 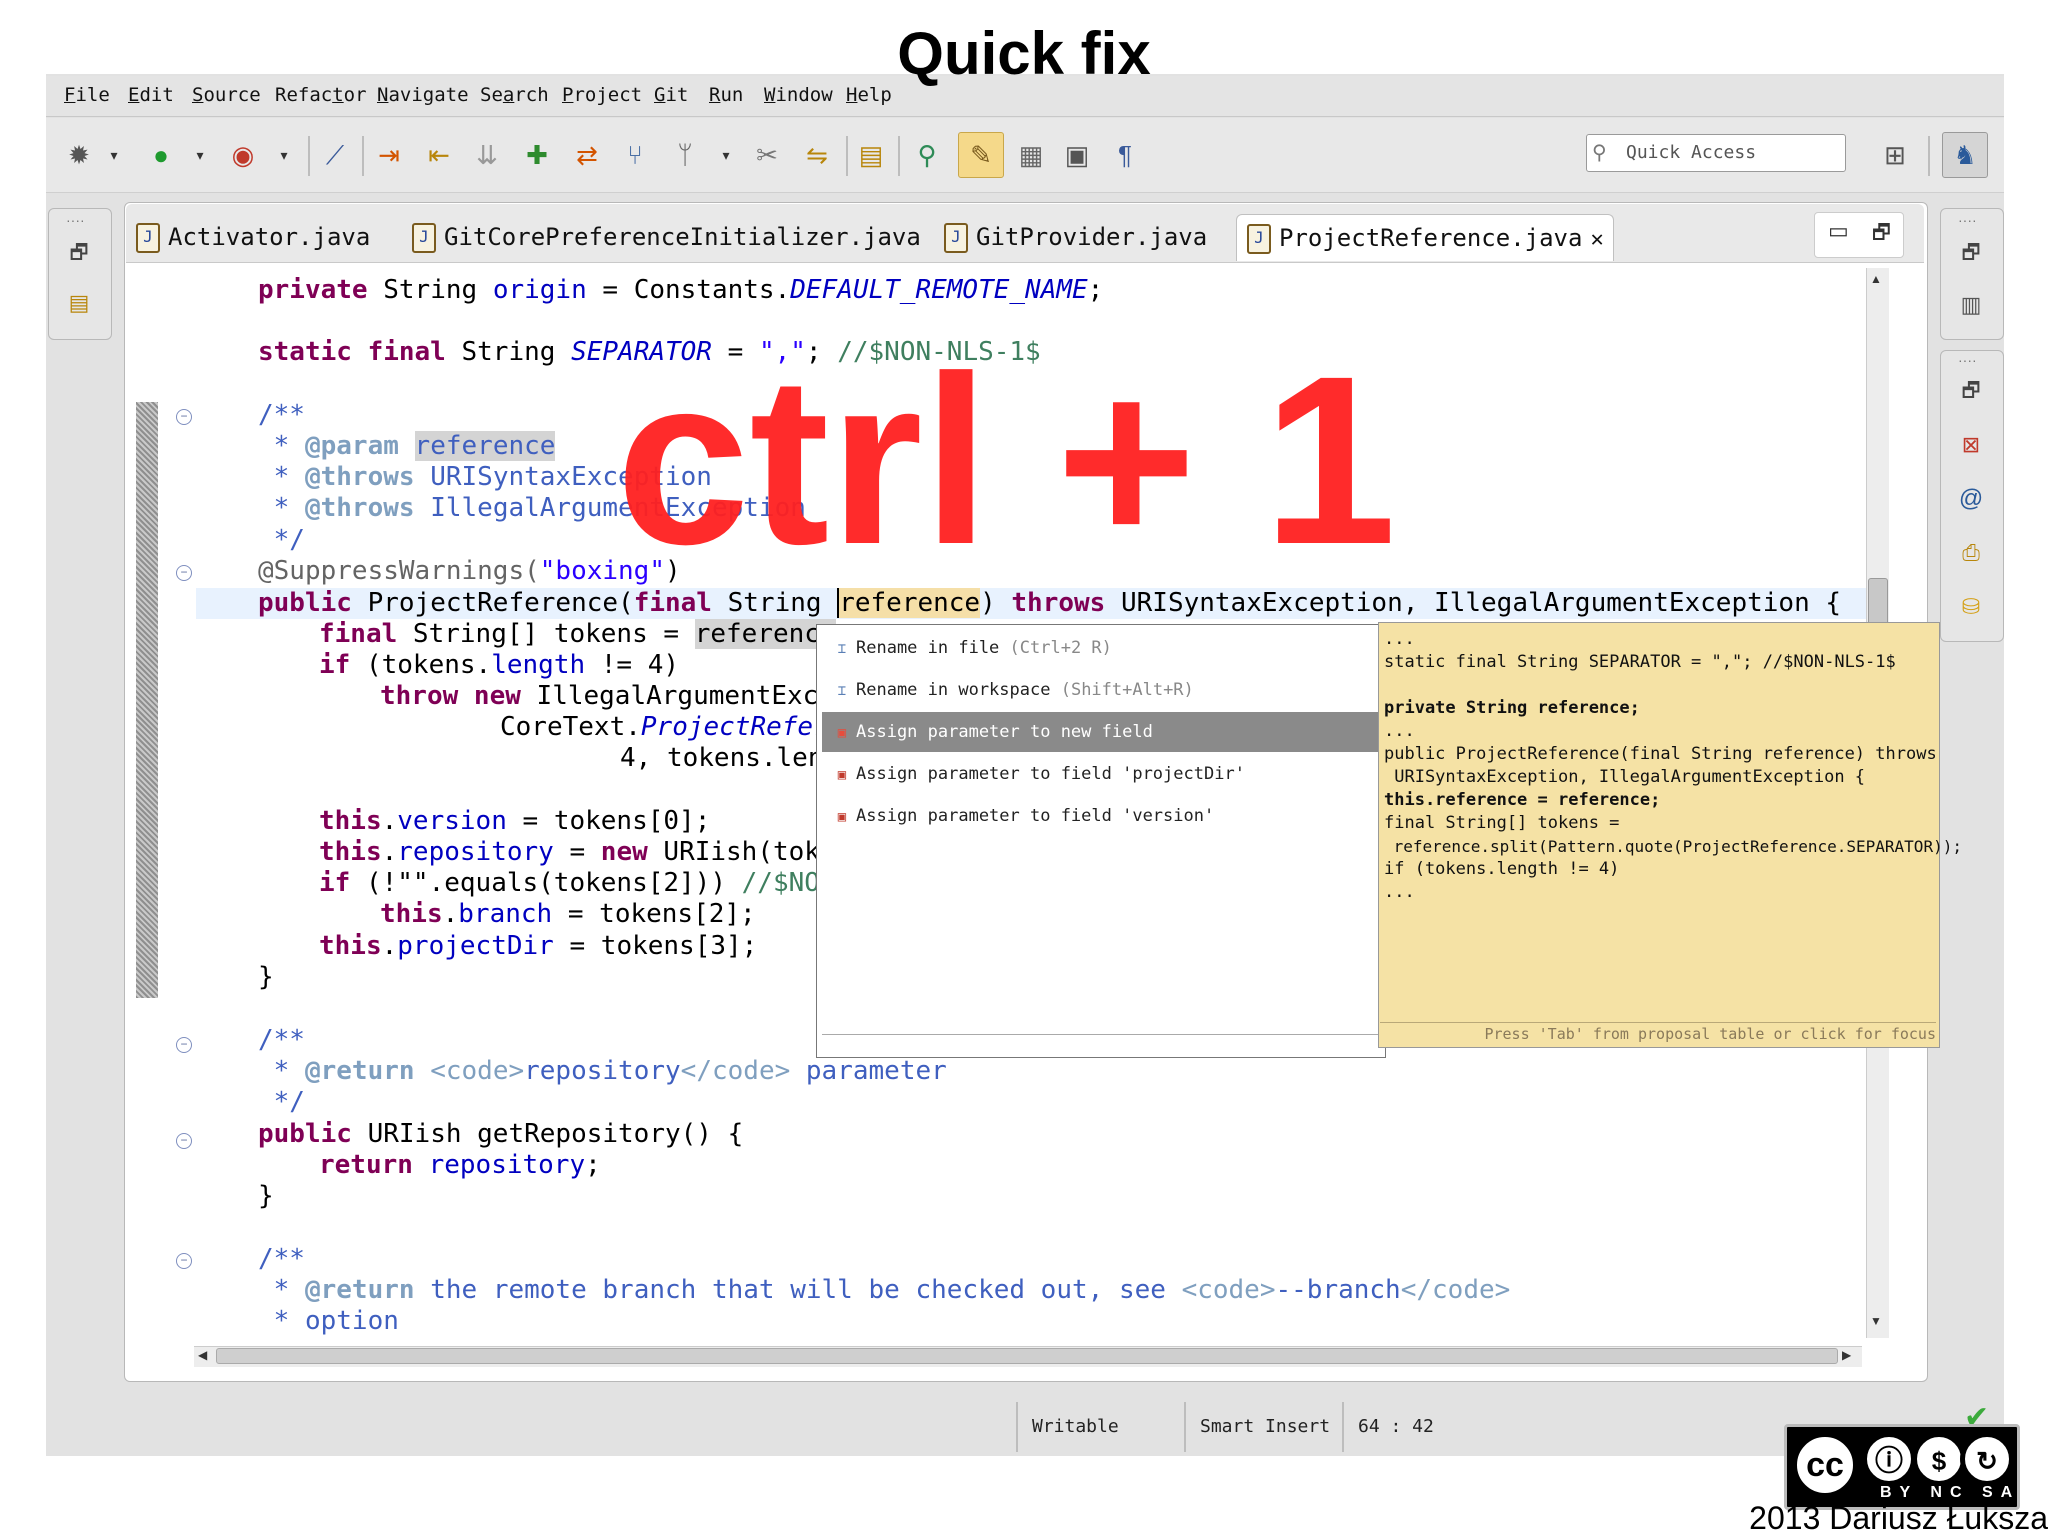 What do you see at coordinates (1006, 460) in the screenshot?
I see `shortcut-overlay: ctrl + 1` at bounding box center [1006, 460].